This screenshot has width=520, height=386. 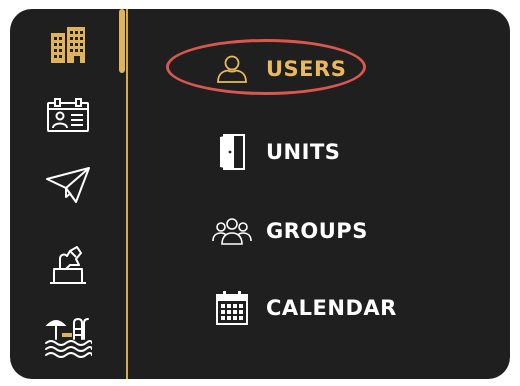 I want to click on menu-item-groups-label: GROUPS, so click(x=317, y=231).